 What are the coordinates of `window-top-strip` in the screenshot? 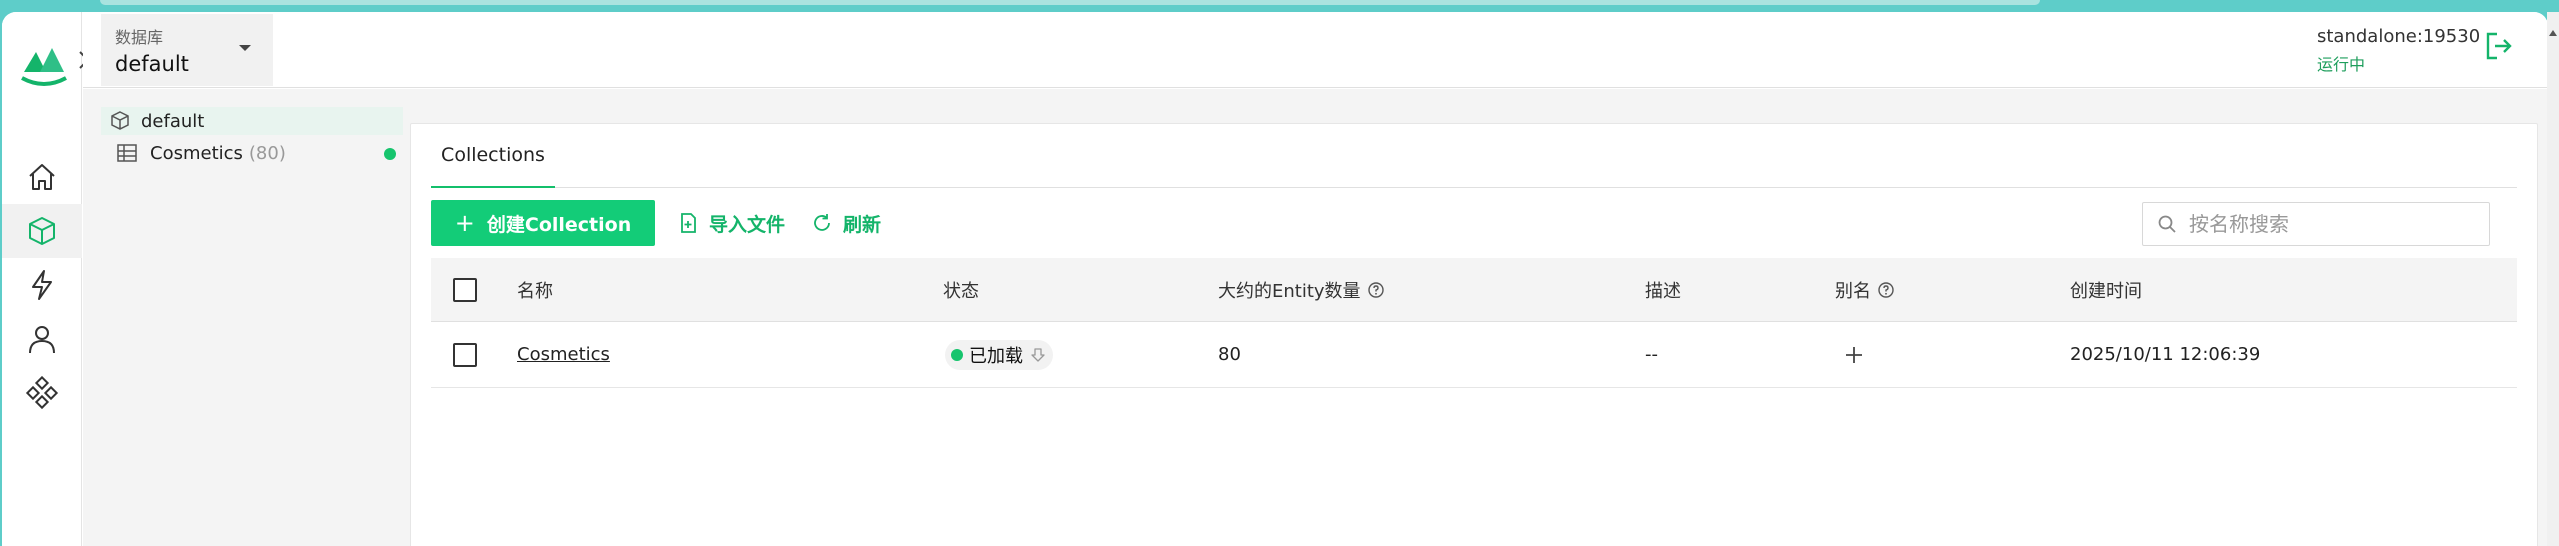 It's located at (1070, 2).